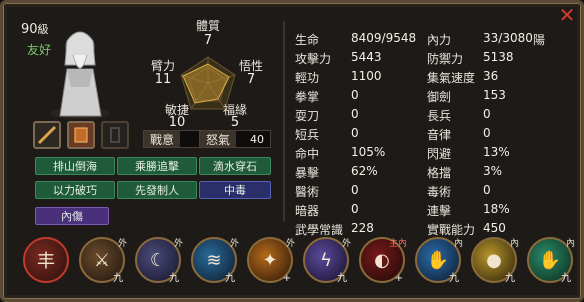 The height and width of the screenshot is (302, 584). I want to click on alignment-label: 陽, so click(538, 40).